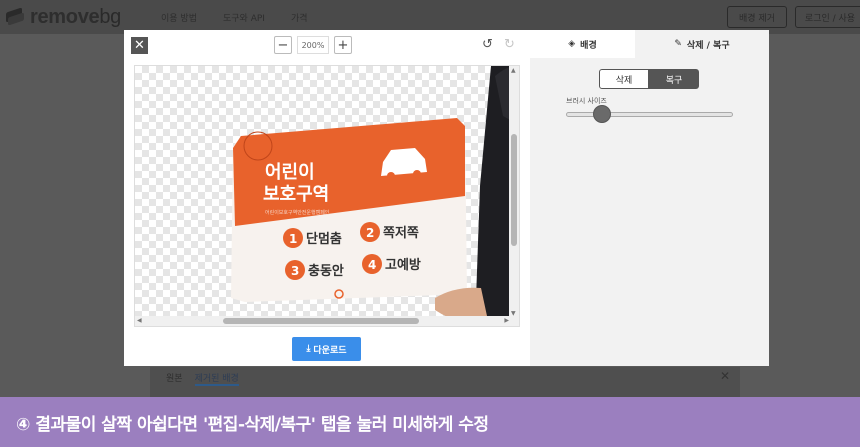  What do you see at coordinates (308, 349) in the screenshot?
I see `download-icon: ⤓` at bounding box center [308, 349].